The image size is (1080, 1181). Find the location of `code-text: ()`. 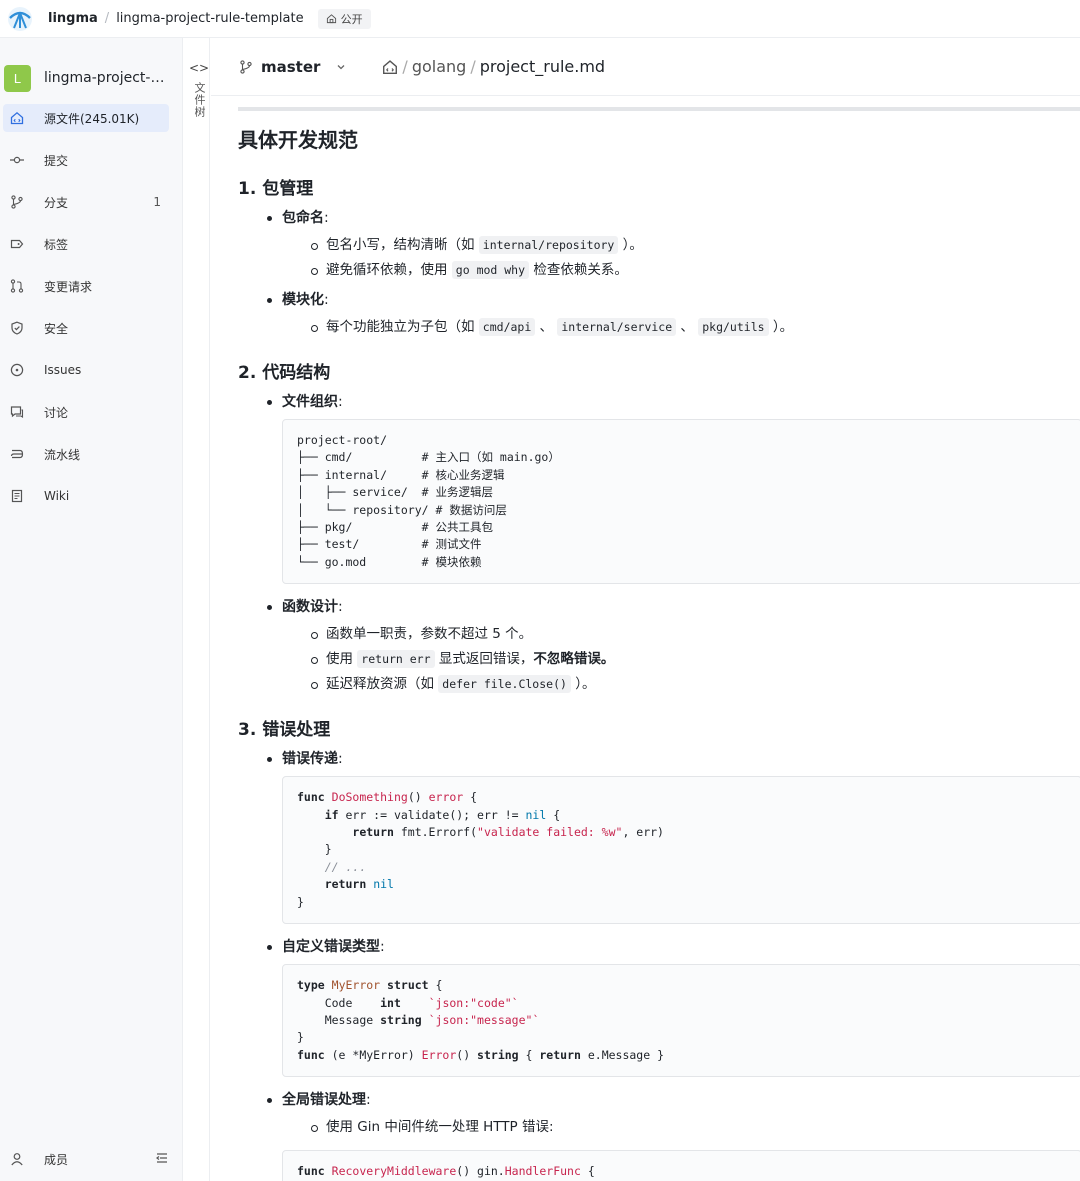

code-text: () is located at coordinates (467, 1054).